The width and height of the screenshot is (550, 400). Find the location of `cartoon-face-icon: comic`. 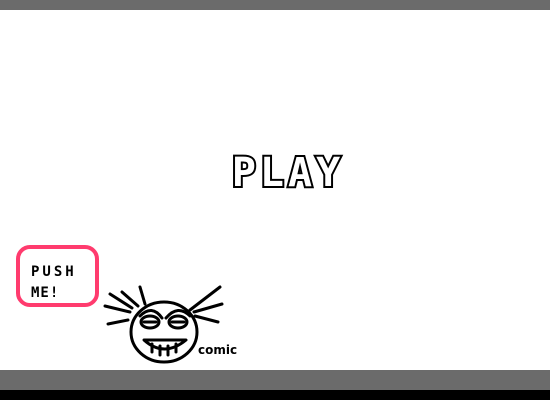

cartoon-face-icon: comic is located at coordinates (170, 324).